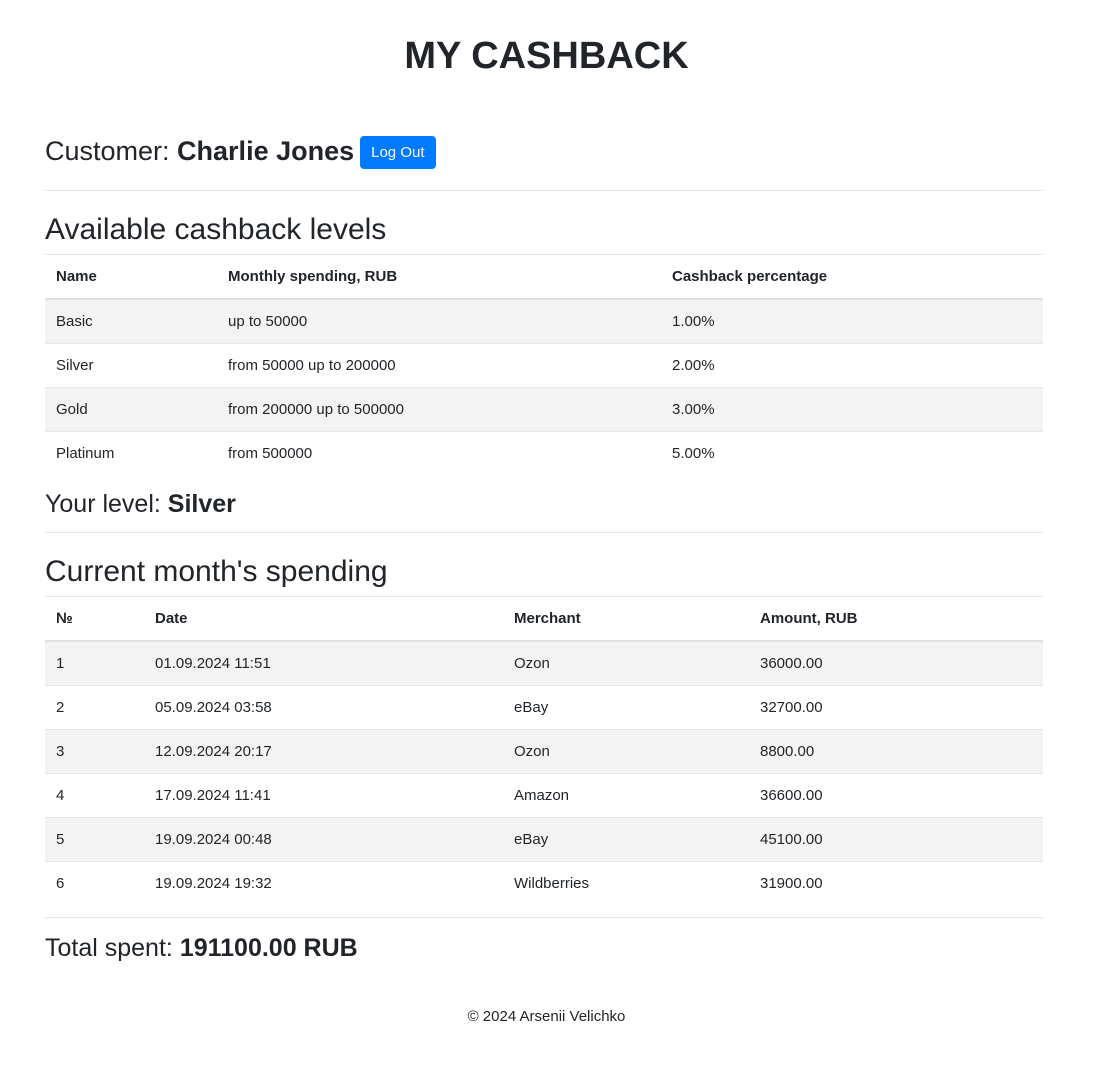  Describe the element at coordinates (131, 453) in the screenshot. I see `level-name: Platinum` at that location.